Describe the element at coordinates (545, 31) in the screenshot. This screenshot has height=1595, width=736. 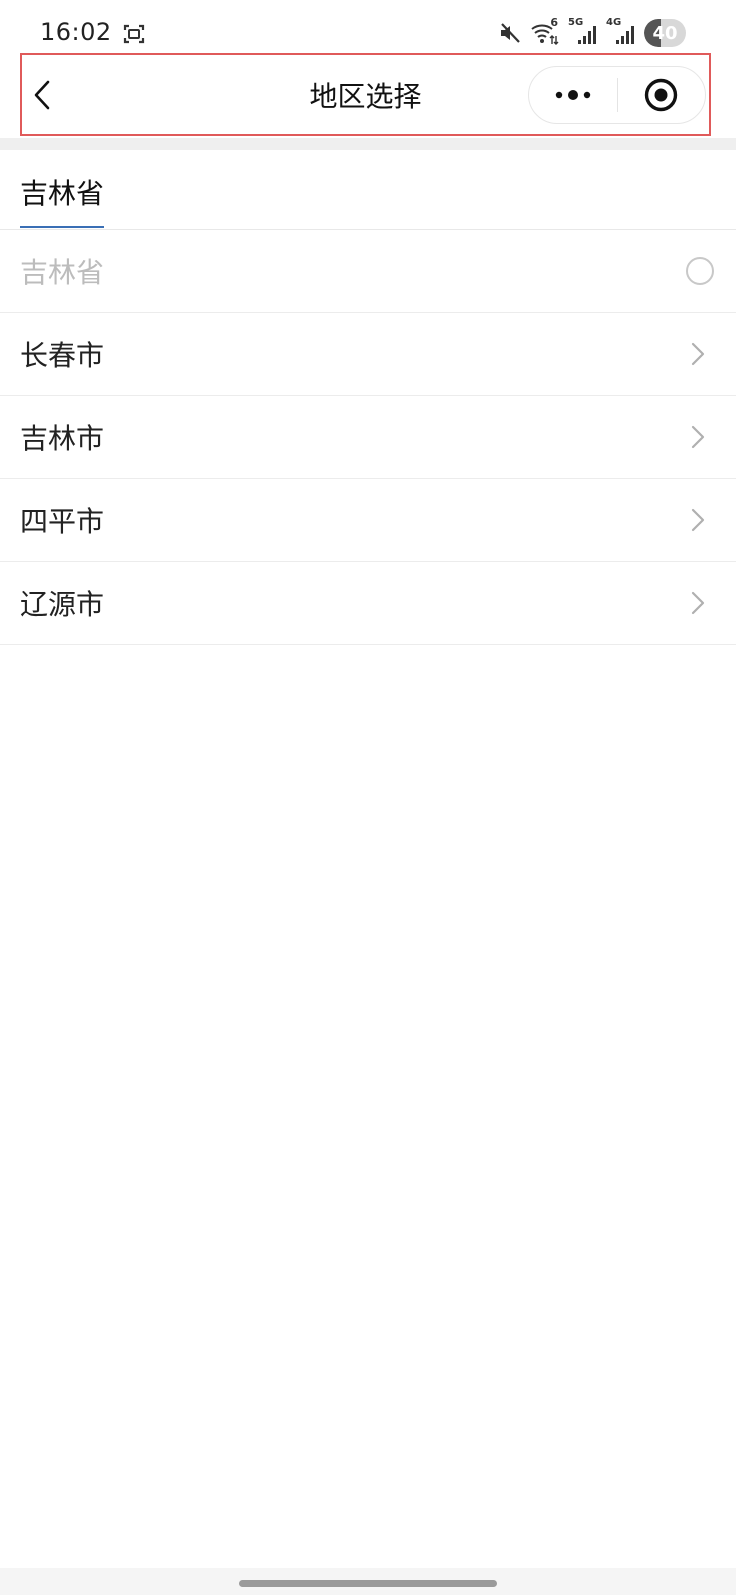
I see `wifi-icon: 6` at that location.